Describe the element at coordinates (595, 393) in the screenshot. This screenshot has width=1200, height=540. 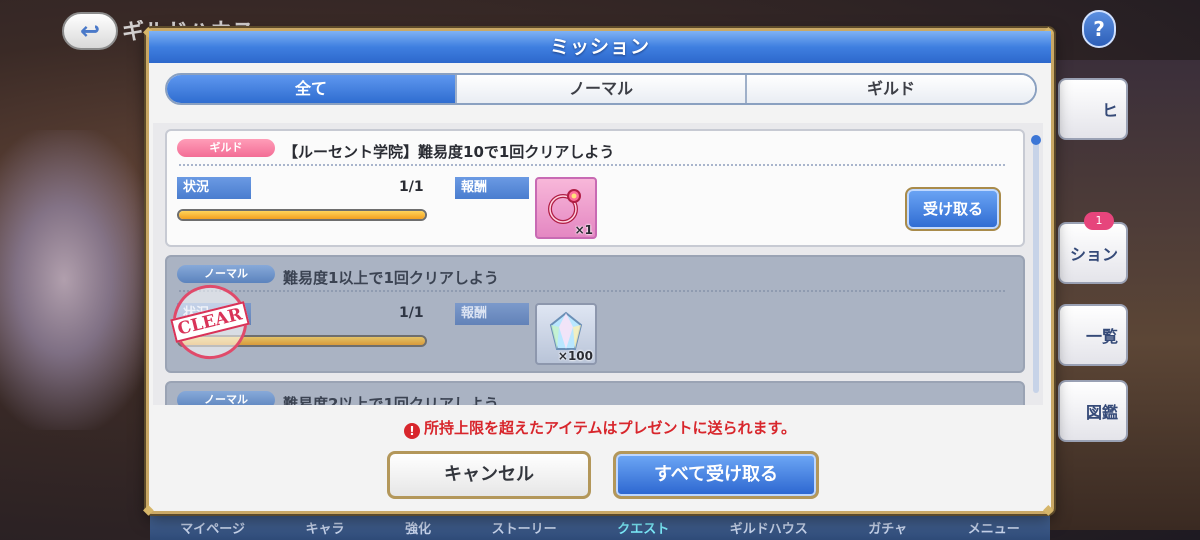
I see `mission-card: ノーマル 難易度2以上で1回クリアしよう` at that location.